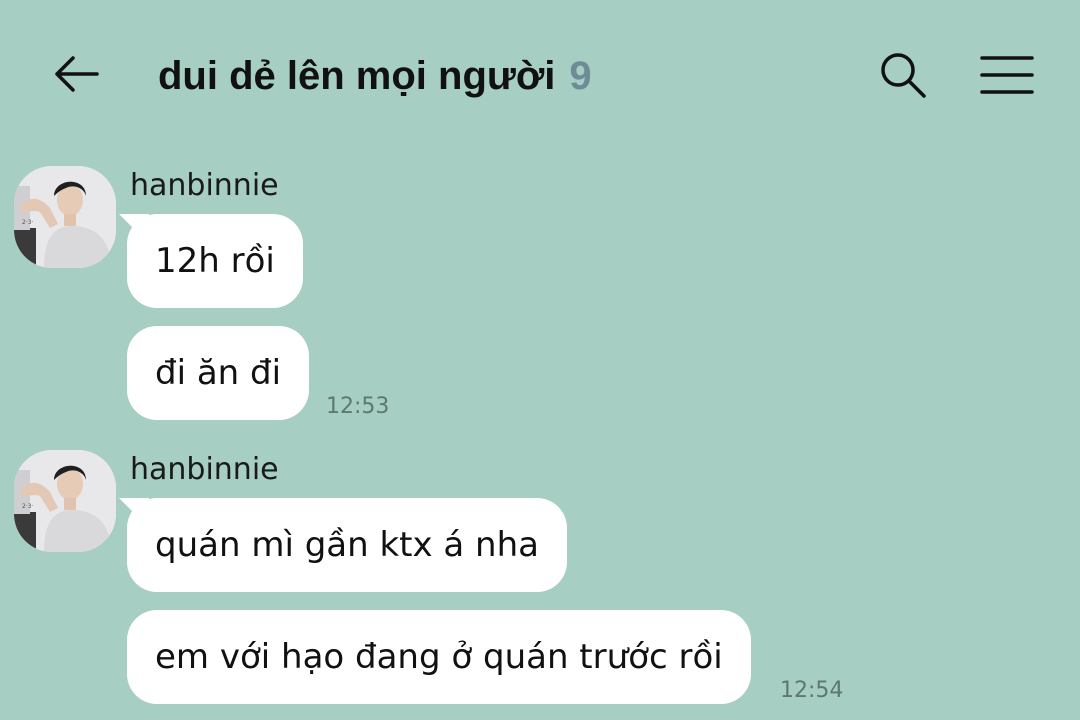 This screenshot has width=1080, height=720. I want to click on search-icon, so click(903, 75).